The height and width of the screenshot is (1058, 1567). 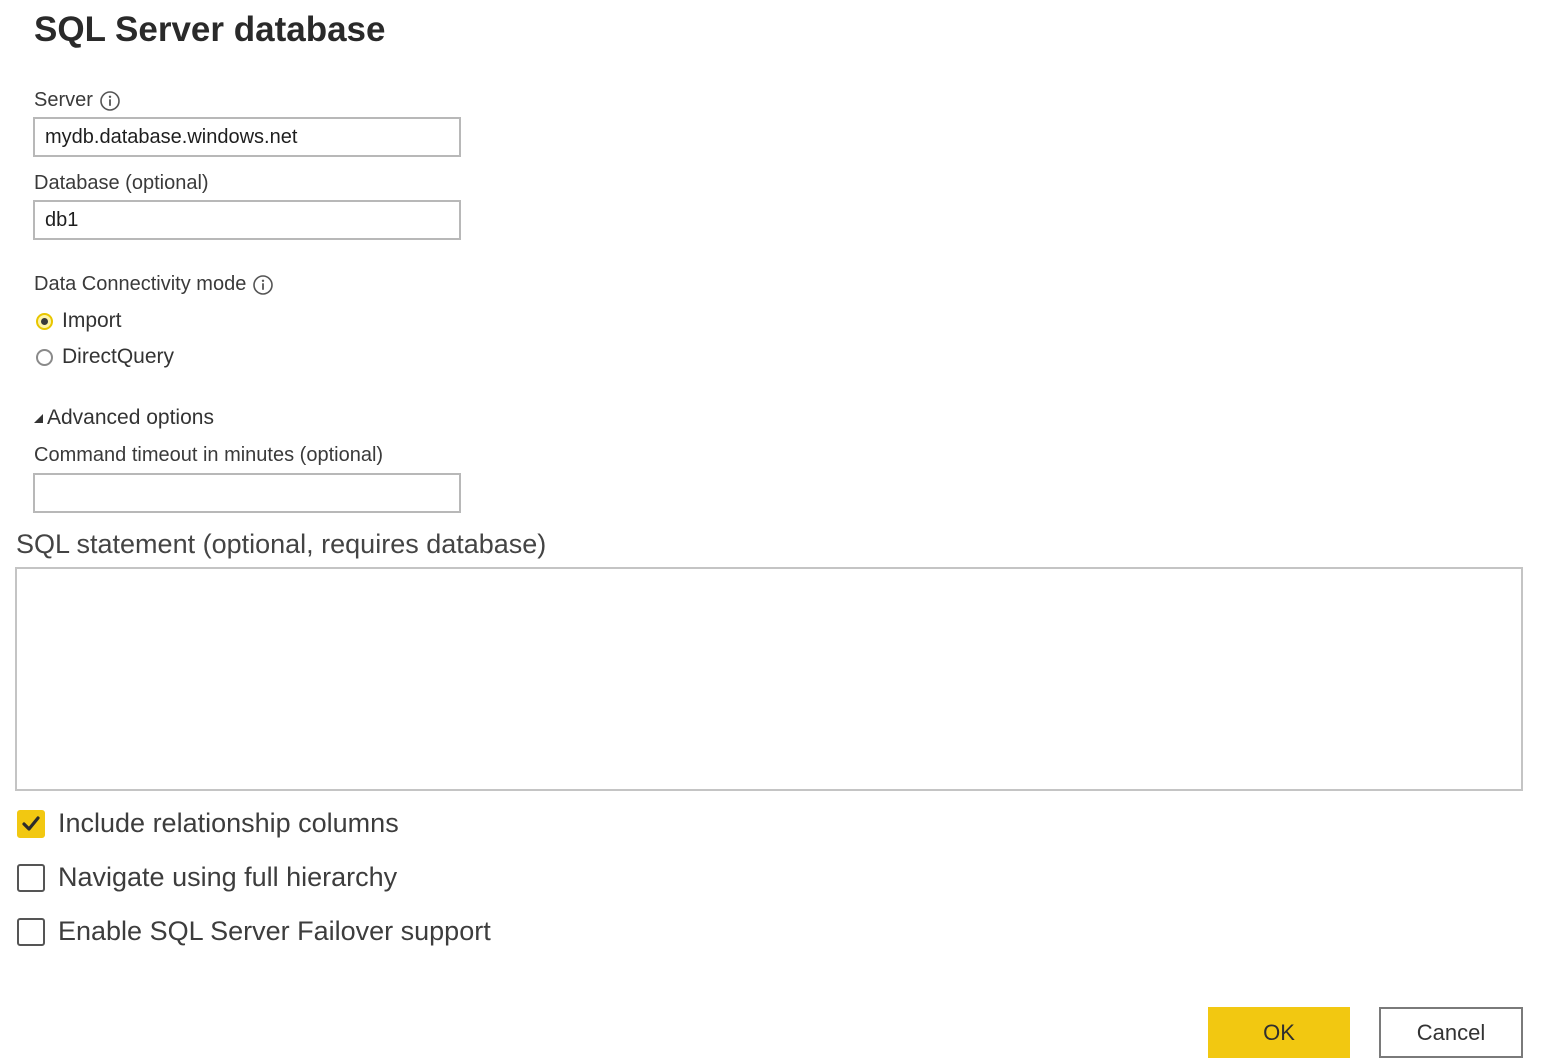 I want to click on server-label-row: Server, so click(x=77, y=100).